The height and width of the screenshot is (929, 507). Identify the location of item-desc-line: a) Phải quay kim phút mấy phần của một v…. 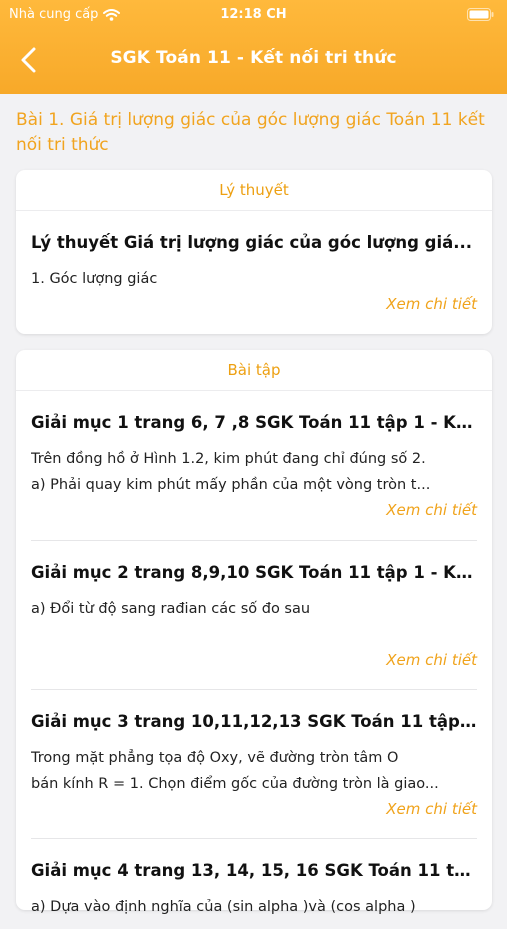
(231, 485).